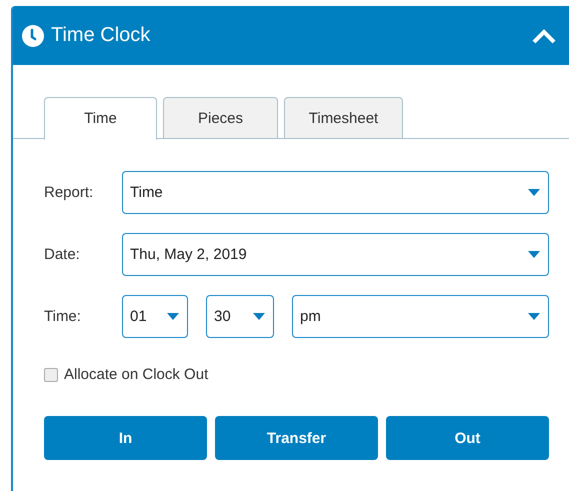 This screenshot has width=569, height=491. I want to click on action-button: In, so click(125, 438).